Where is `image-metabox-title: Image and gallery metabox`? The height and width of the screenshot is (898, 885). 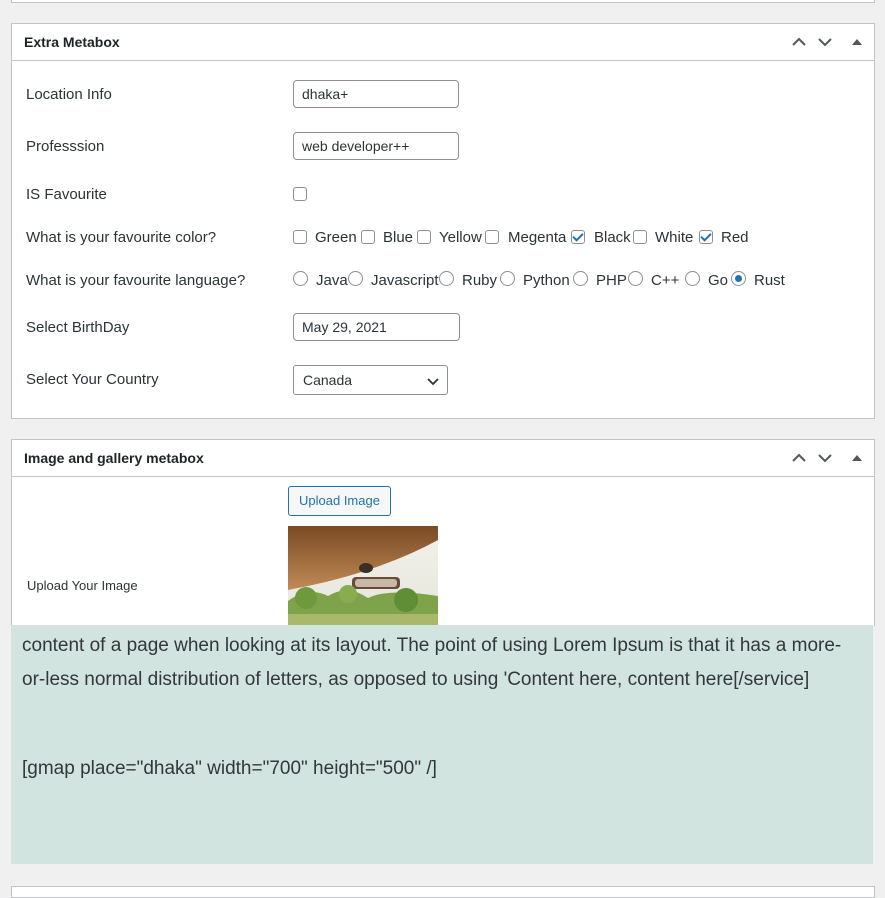
image-metabox-title: Image and gallery metabox is located at coordinates (114, 458).